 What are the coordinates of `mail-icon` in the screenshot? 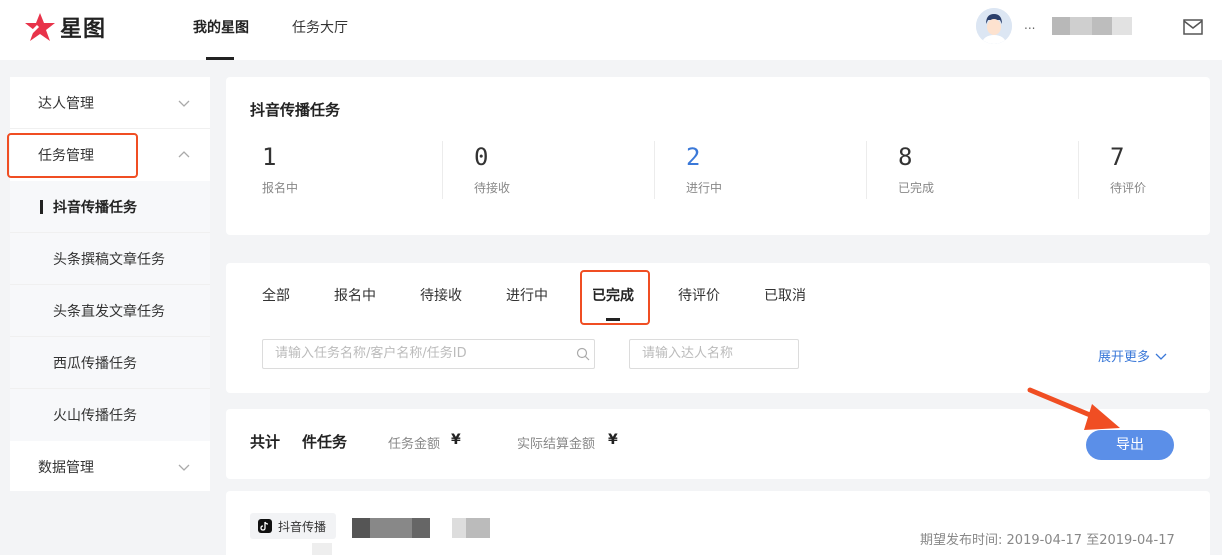 It's located at (1193, 27).